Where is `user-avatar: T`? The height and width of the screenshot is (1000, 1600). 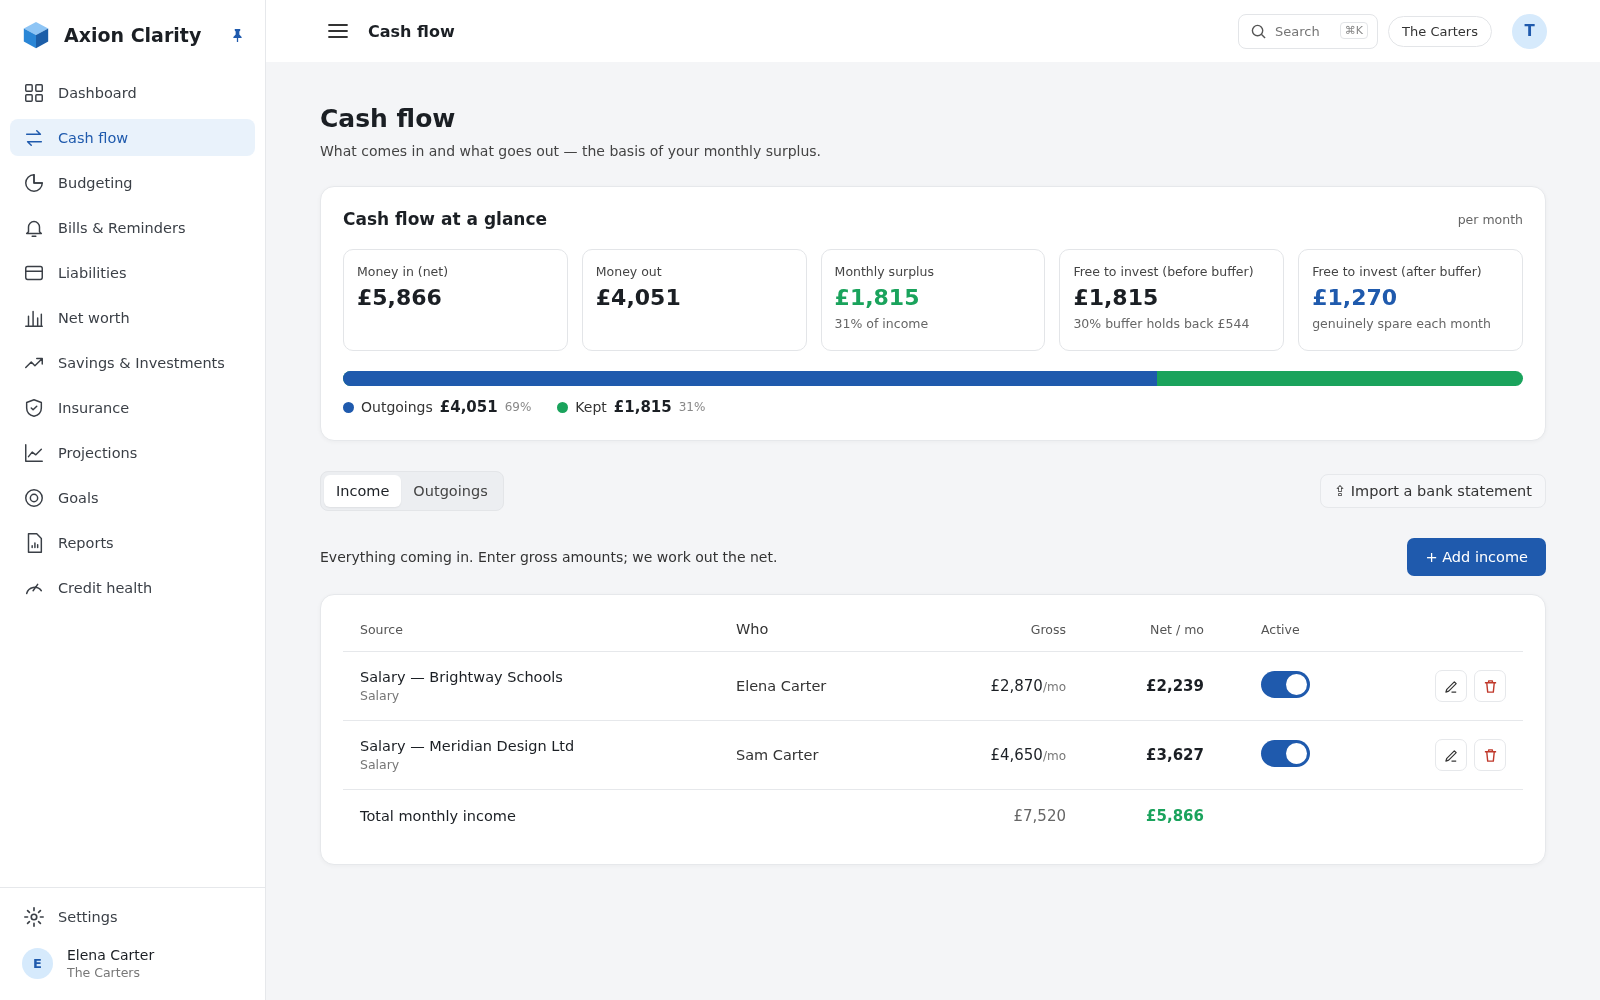
user-avatar: T is located at coordinates (1529, 31).